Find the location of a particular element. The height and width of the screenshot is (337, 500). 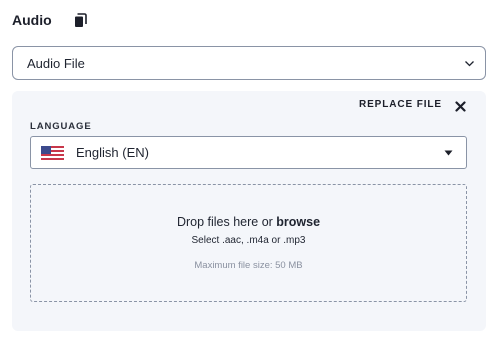

replace-file-button: REPLACE FILE is located at coordinates (412, 105).